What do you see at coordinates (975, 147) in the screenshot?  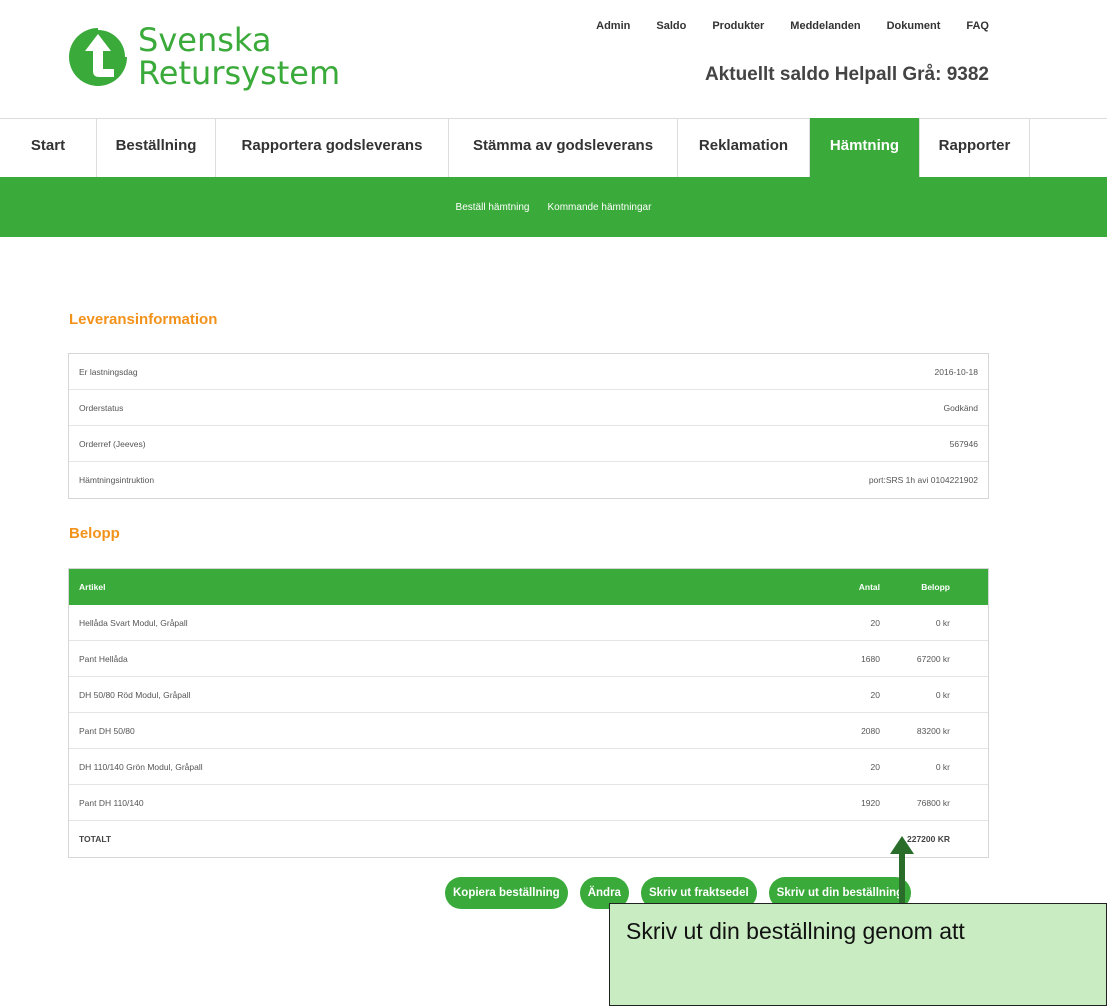 I see `tab-rapporter: Rapporter` at bounding box center [975, 147].